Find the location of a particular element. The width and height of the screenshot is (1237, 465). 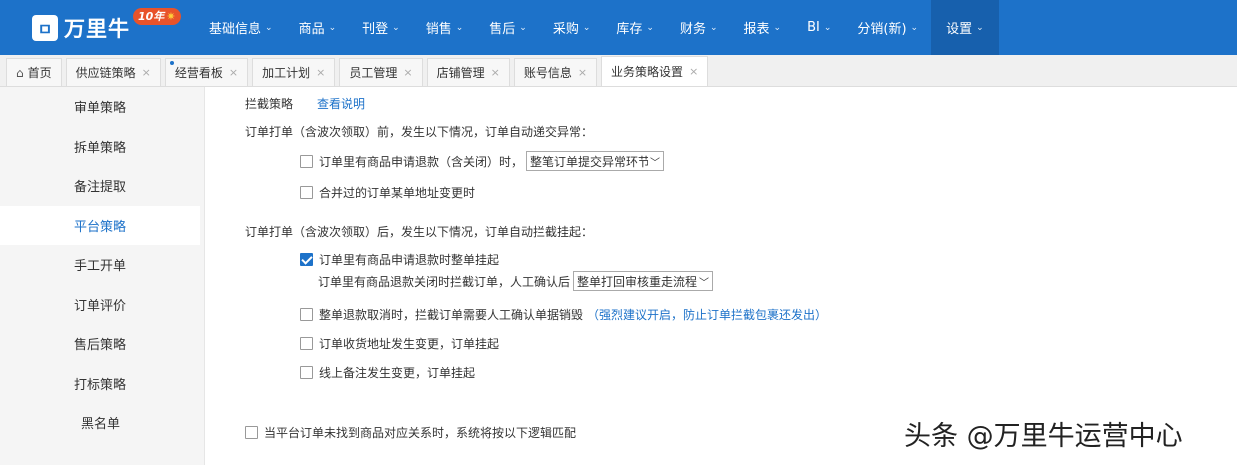

sidebar-item: 打标策略 is located at coordinates (102, 384).